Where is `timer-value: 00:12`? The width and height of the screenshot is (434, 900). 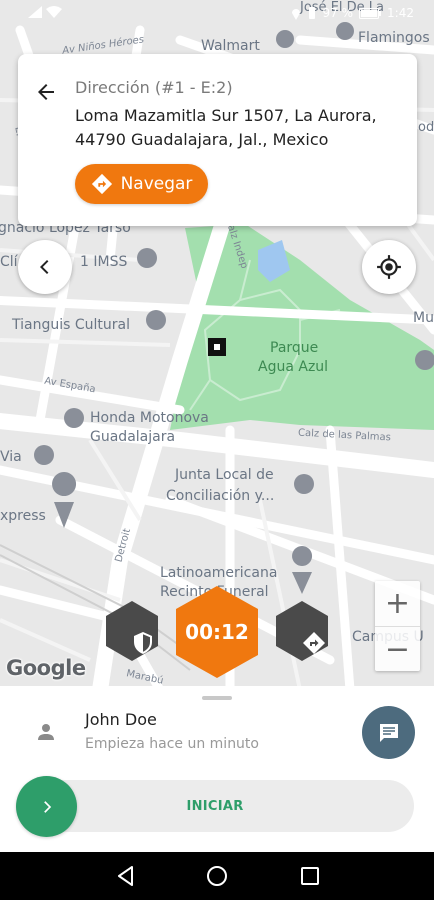
timer-value: 00:12 is located at coordinates (217, 632).